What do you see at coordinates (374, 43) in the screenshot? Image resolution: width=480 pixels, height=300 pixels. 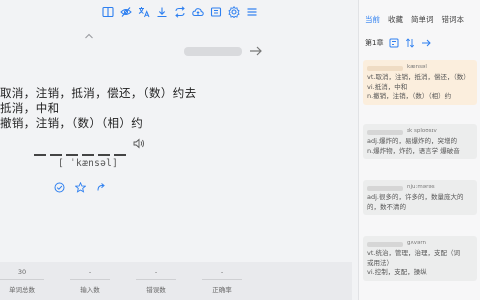 I see `chapter-label: 第1章` at bounding box center [374, 43].